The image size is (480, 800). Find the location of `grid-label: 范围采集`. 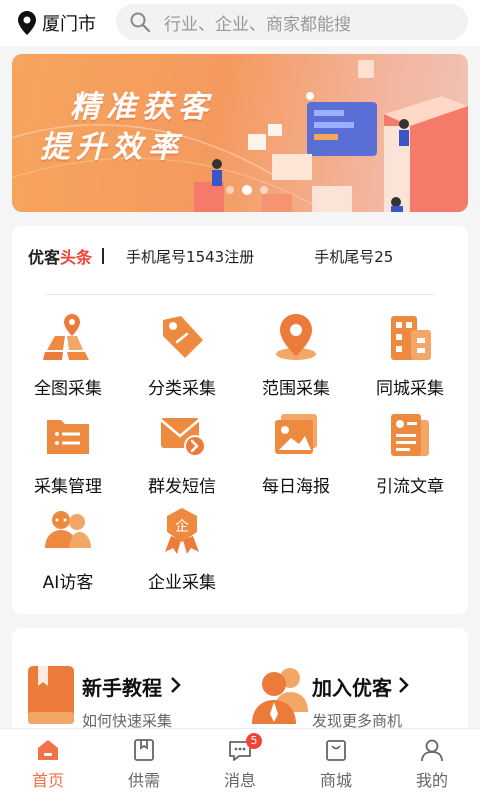

grid-label: 范围采集 is located at coordinates (296, 389).